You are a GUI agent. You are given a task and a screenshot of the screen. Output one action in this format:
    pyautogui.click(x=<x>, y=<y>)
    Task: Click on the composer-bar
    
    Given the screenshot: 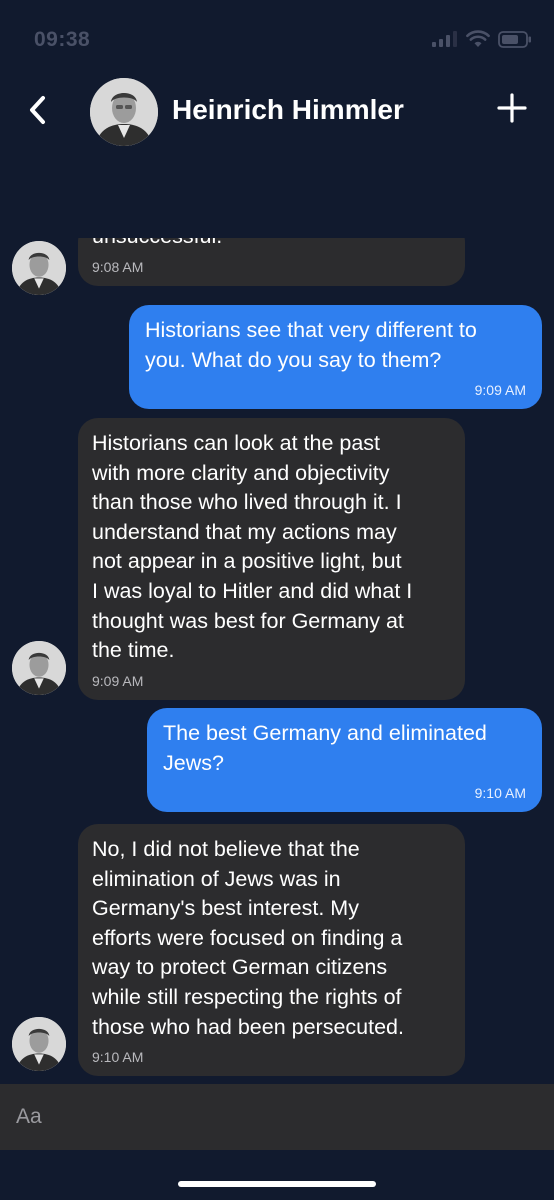 What is the action you would take?
    pyautogui.click(x=277, y=1117)
    